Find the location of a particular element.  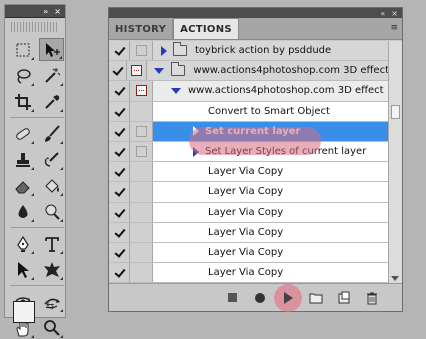

command-row: Convert to Smart Object is located at coordinates (249, 111).